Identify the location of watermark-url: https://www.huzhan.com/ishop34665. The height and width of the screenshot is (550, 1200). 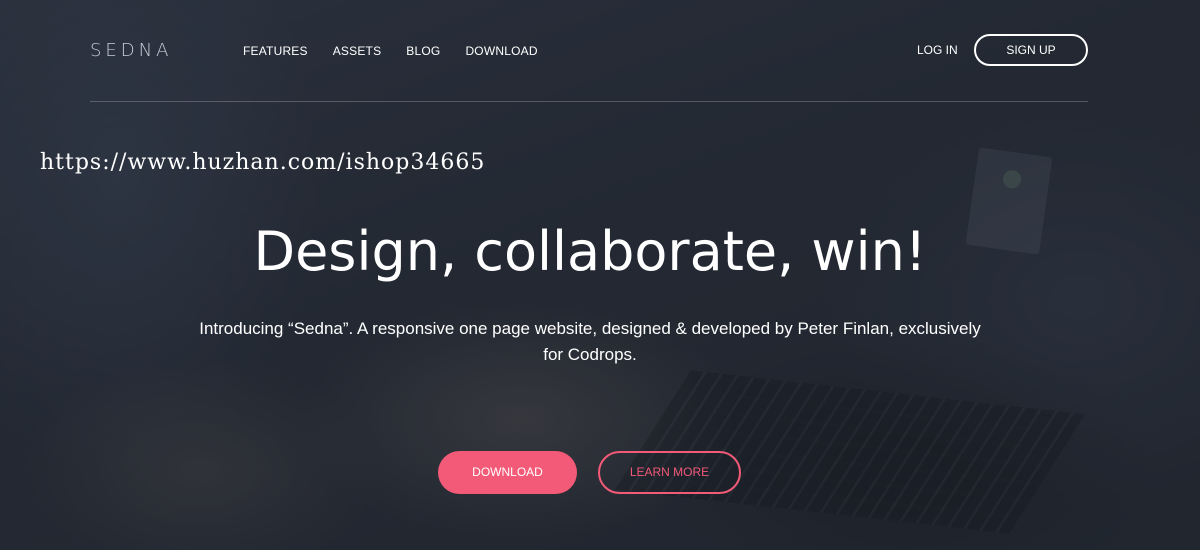
(263, 162).